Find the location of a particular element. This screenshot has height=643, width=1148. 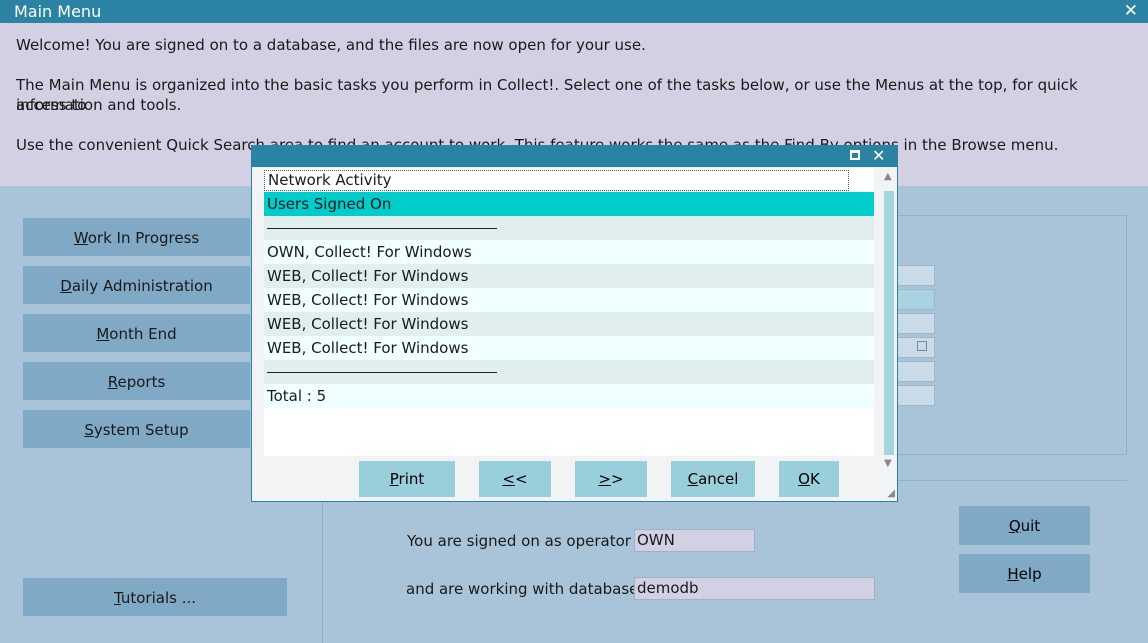

mnemonic: T is located at coordinates (117, 598).